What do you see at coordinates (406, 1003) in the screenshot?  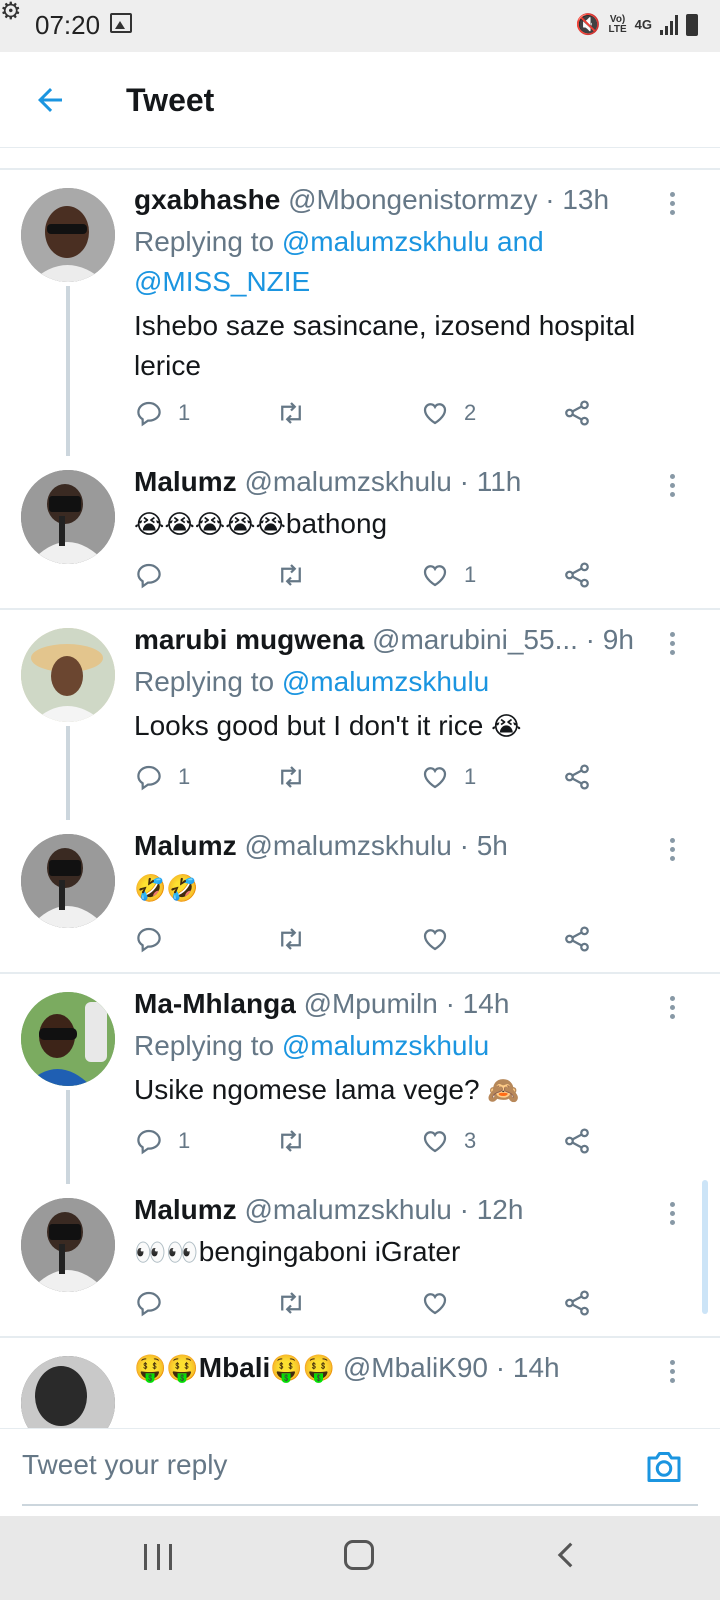 I see `author-handle: @Mpumiln · 14h` at bounding box center [406, 1003].